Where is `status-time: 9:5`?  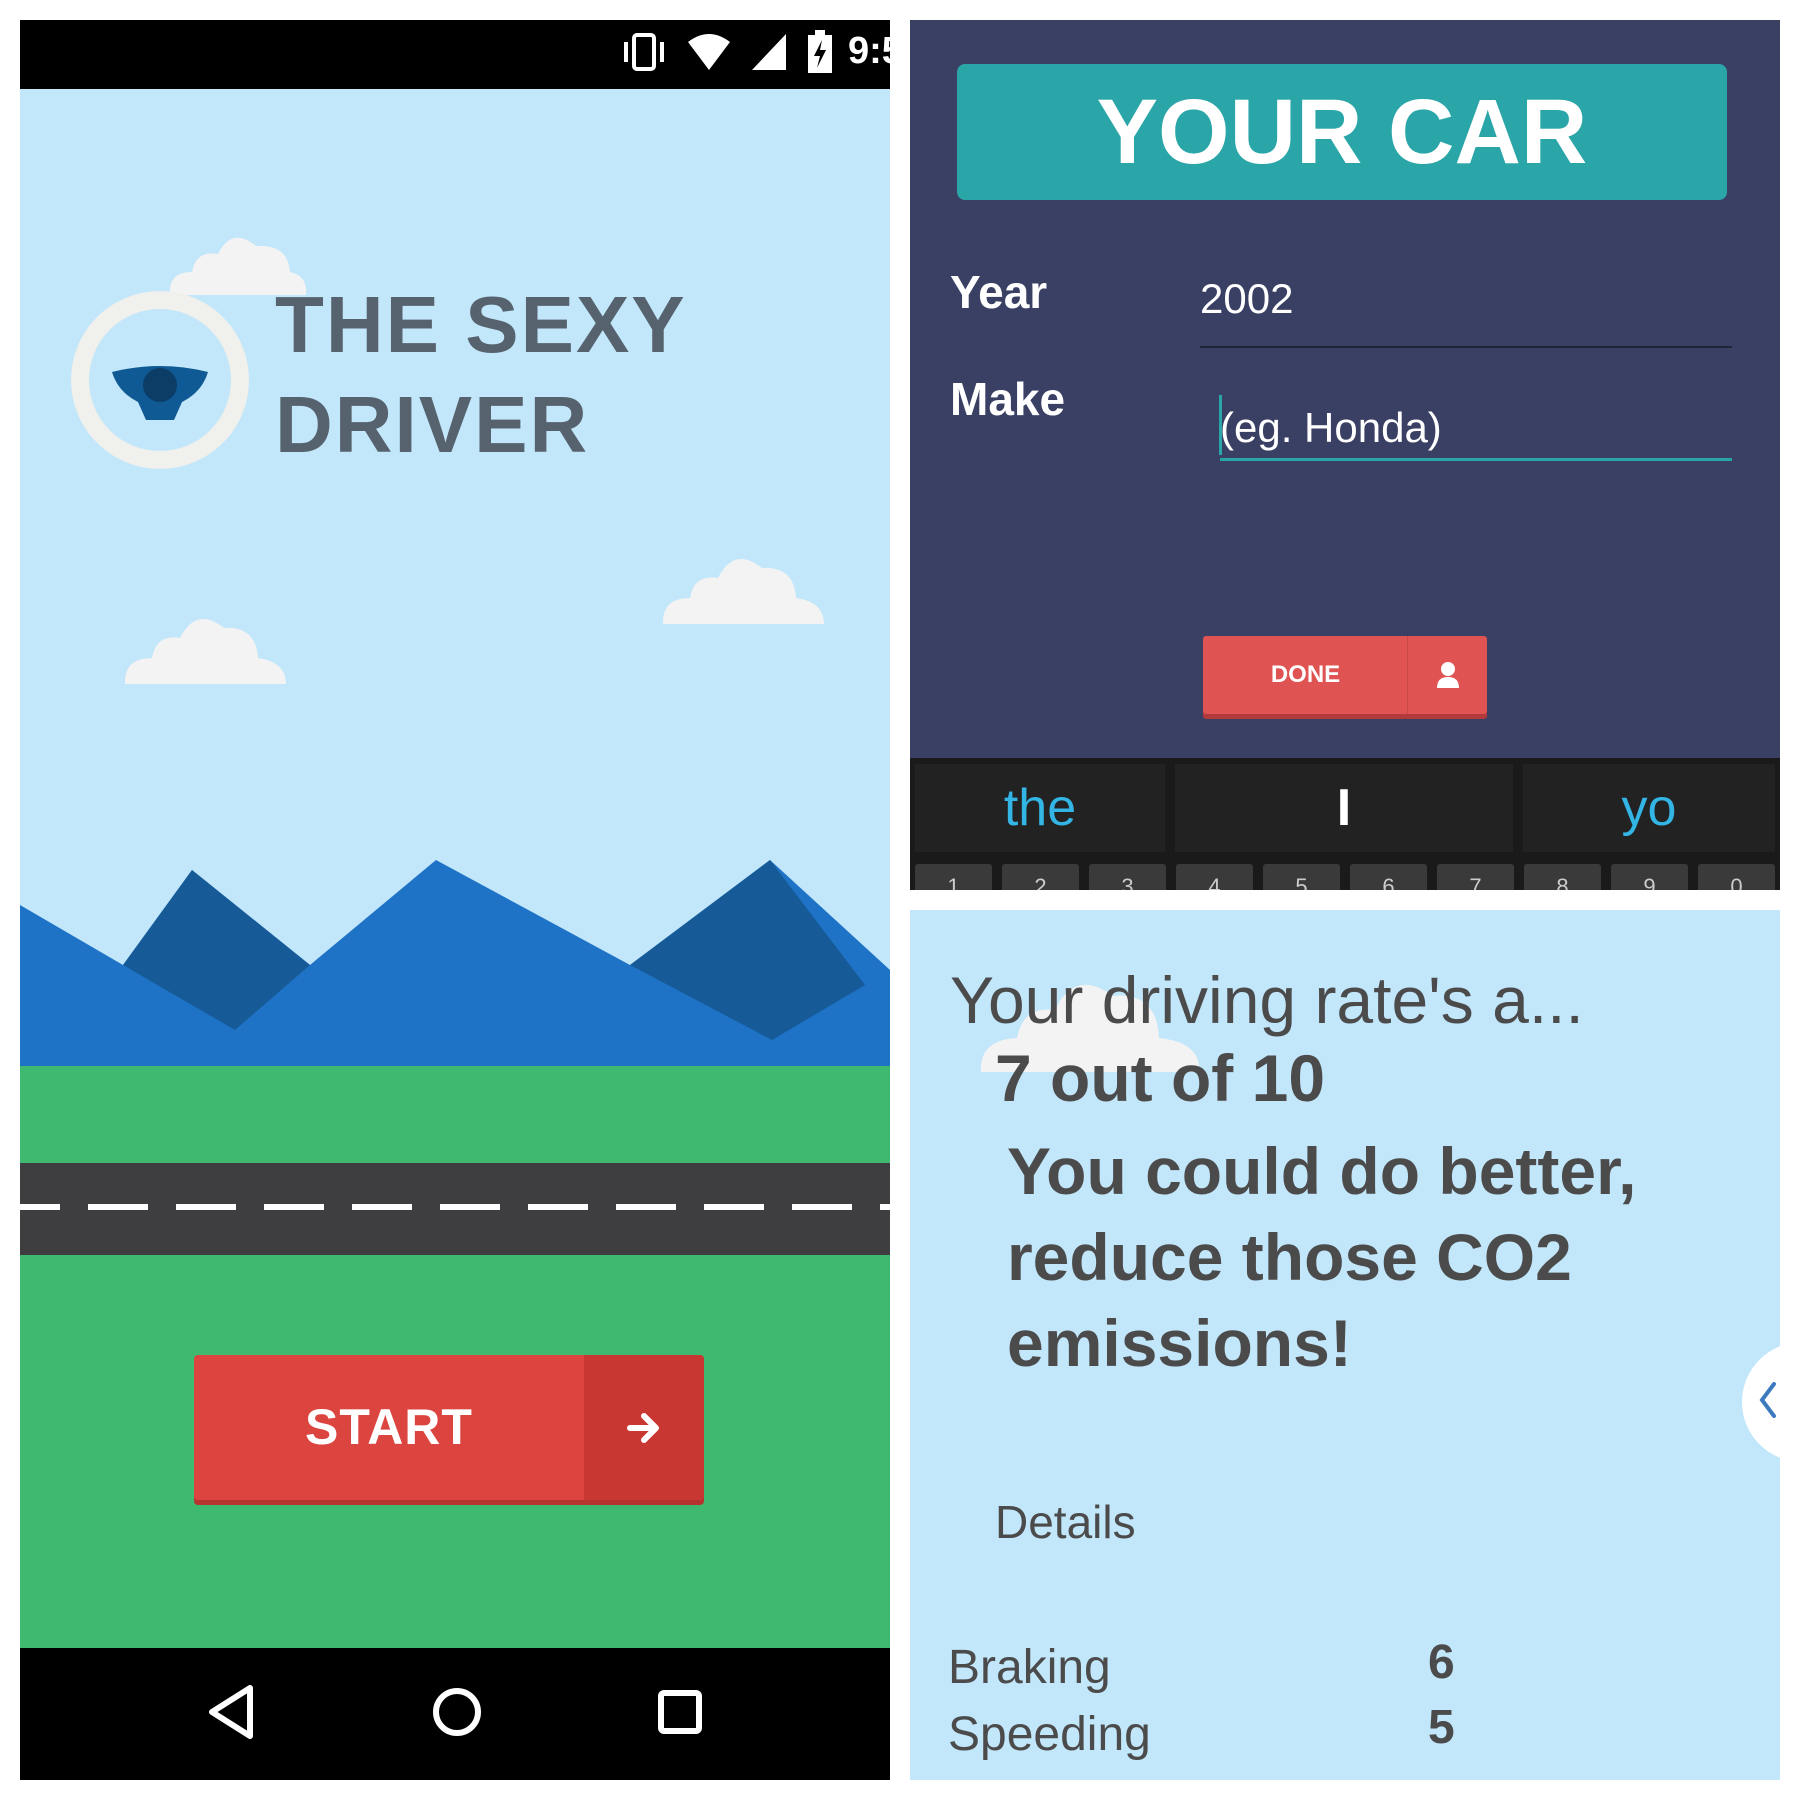
status-time: 9:5 is located at coordinates (869, 51).